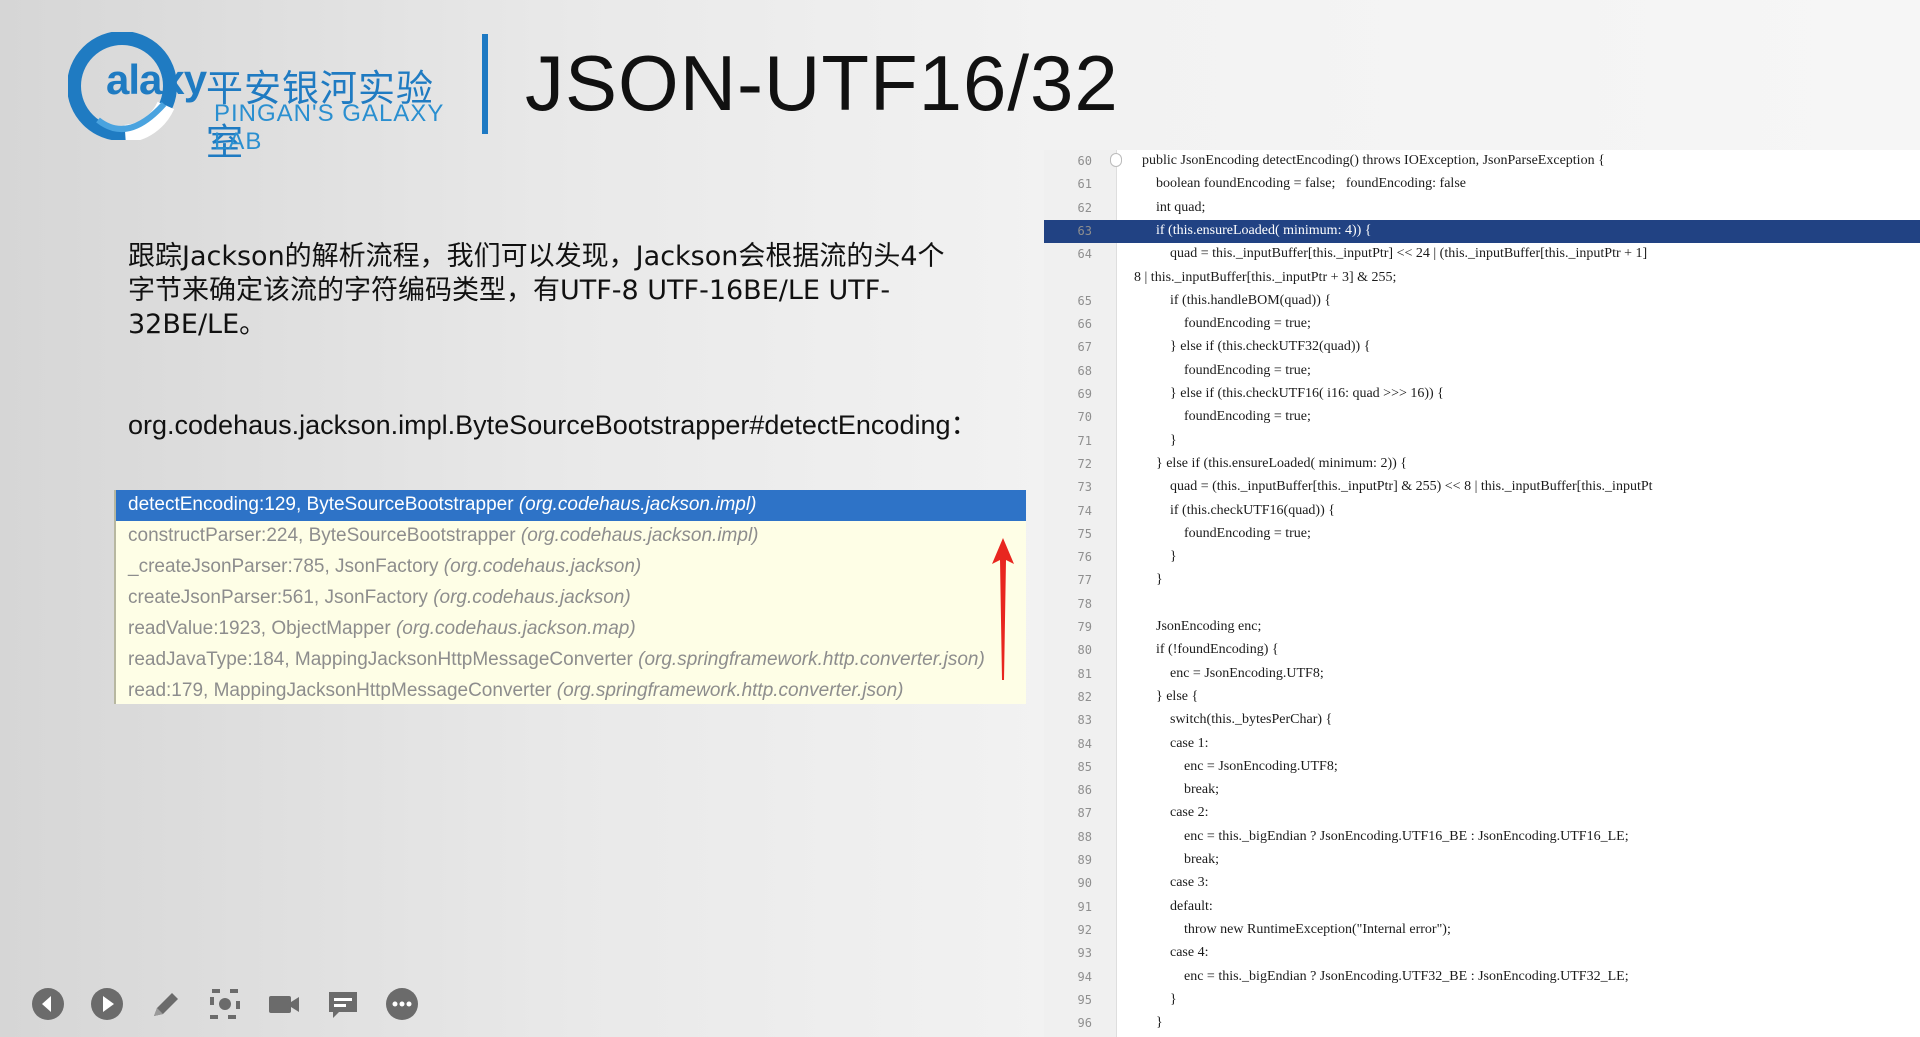  What do you see at coordinates (1084, 417) in the screenshot?
I see `line-number: 70` at bounding box center [1084, 417].